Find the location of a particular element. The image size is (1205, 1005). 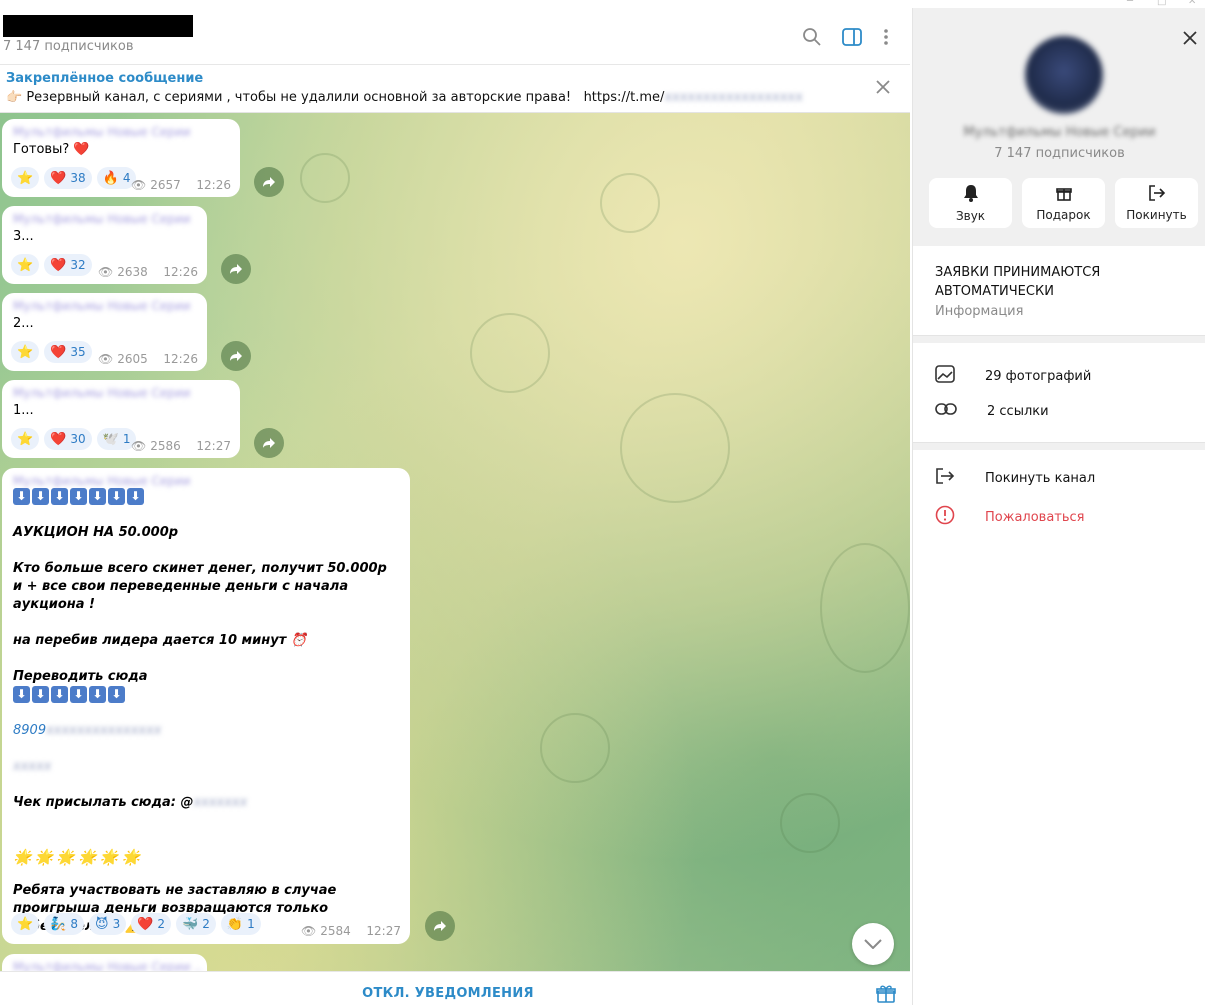

link-icon is located at coordinates (946, 411).